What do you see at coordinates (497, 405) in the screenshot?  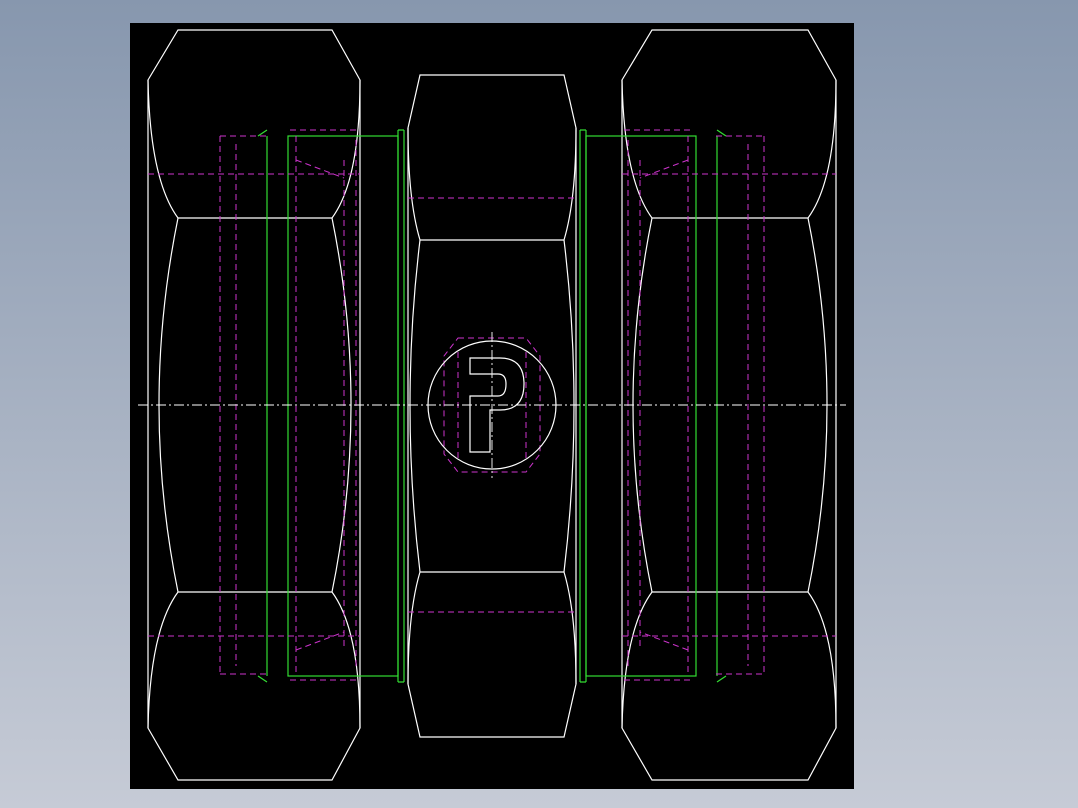 I see `logo-p-glyph` at bounding box center [497, 405].